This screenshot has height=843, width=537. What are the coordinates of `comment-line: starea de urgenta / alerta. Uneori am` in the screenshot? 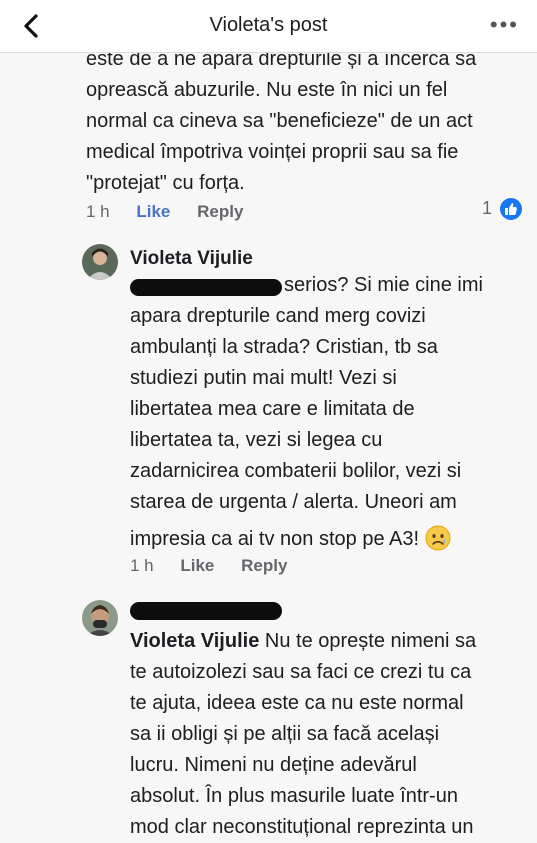 It's located at (293, 502).